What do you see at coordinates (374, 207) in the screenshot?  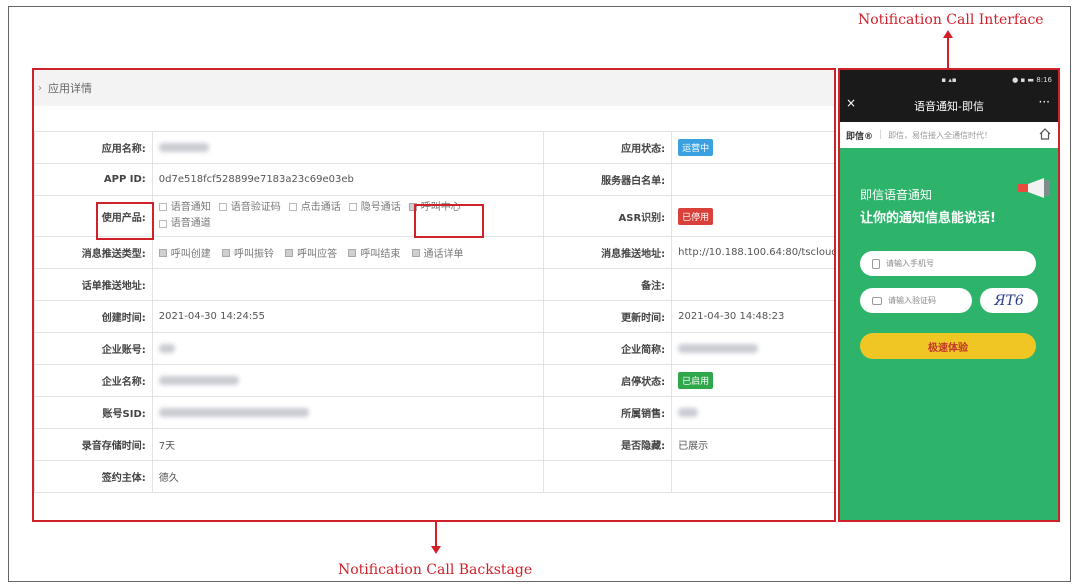 I see `product-checkbox-4: 隐号通话` at bounding box center [374, 207].